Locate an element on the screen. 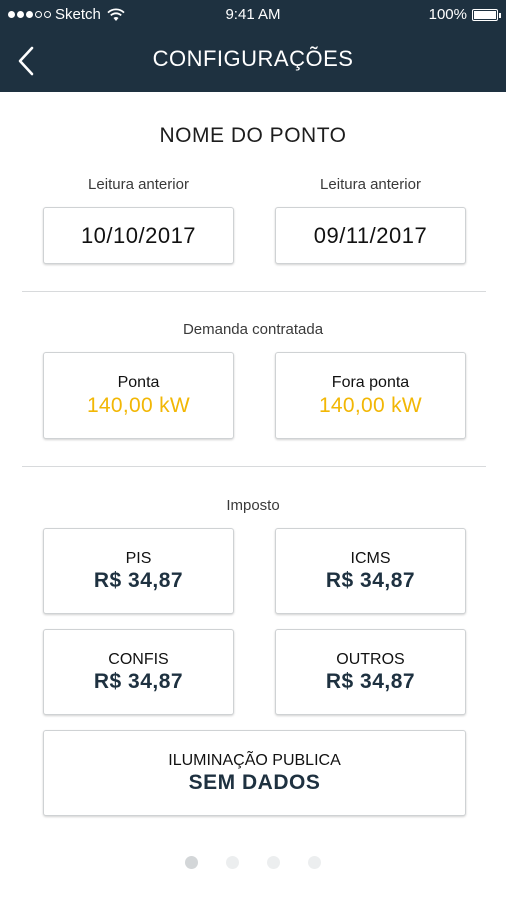 The height and width of the screenshot is (900, 506). tax-pis-label: PIS is located at coordinates (138, 558).